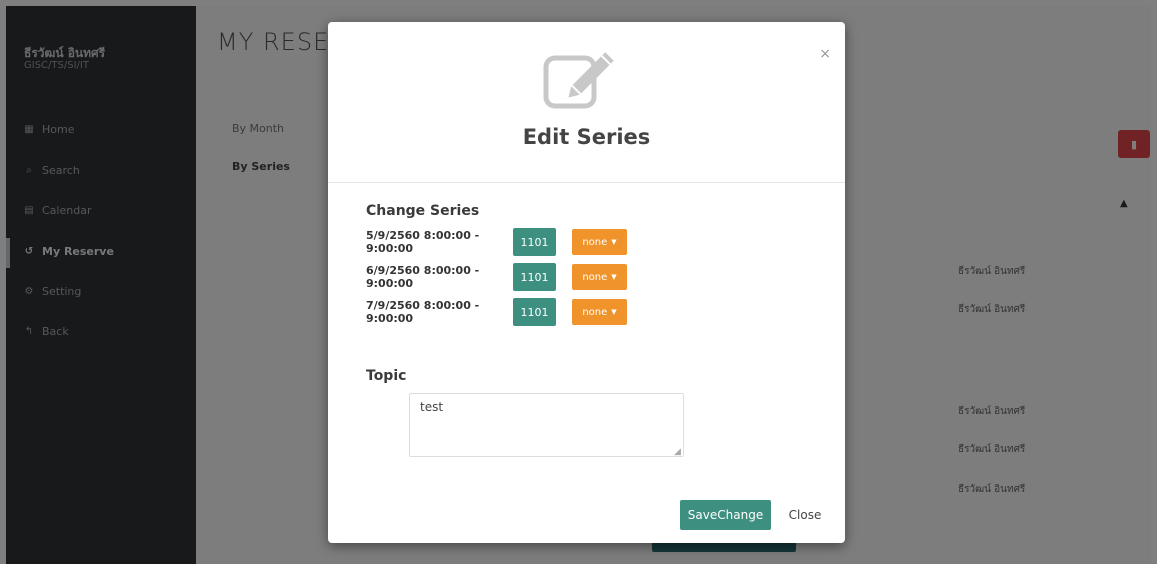 The width and height of the screenshot is (1157, 564). What do you see at coordinates (386, 376) in the screenshot?
I see `topic-label: Topic` at bounding box center [386, 376].